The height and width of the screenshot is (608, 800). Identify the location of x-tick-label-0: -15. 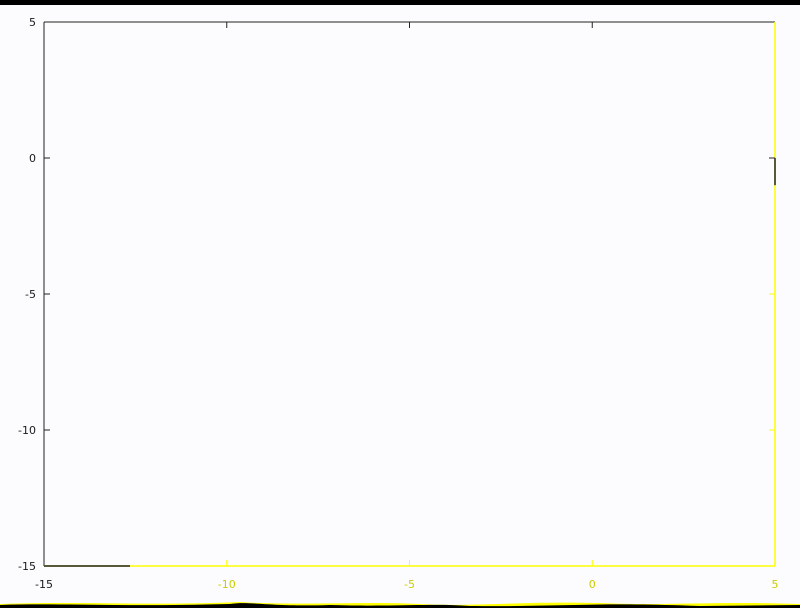
(44, 584).